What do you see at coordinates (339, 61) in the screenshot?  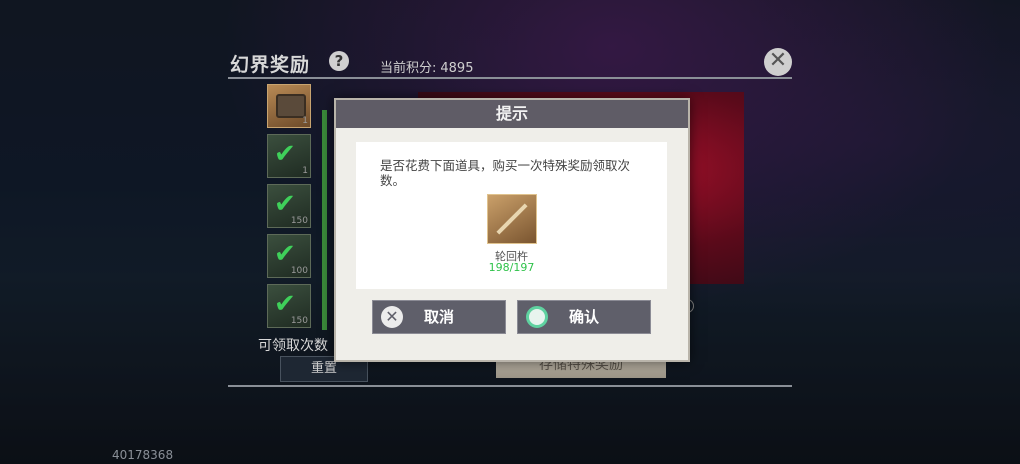 I see `help-icon: ?` at bounding box center [339, 61].